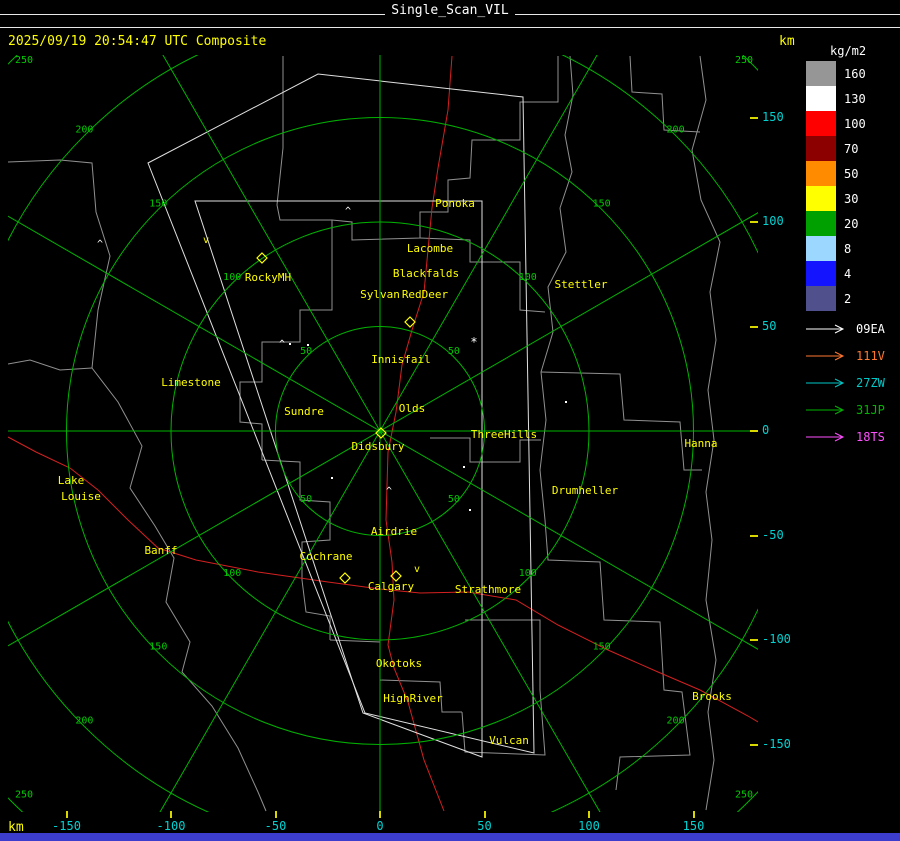  What do you see at coordinates (585, 490) in the screenshot?
I see `city-label-drumheller: Drumheller` at bounding box center [585, 490].